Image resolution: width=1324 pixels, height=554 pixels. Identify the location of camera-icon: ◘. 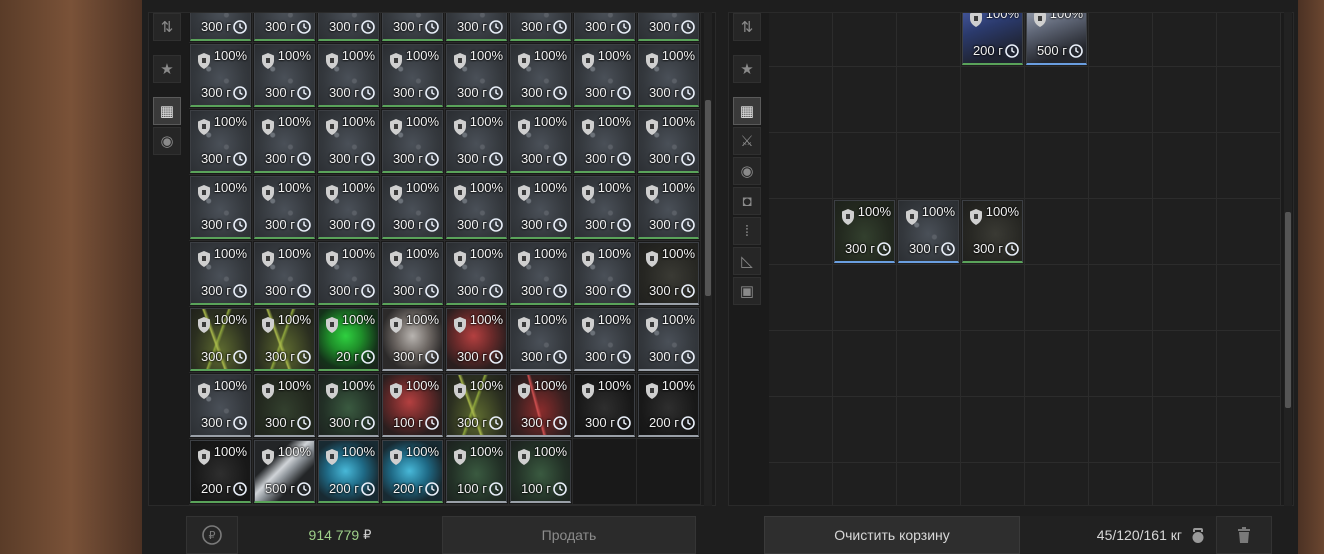
(747, 201).